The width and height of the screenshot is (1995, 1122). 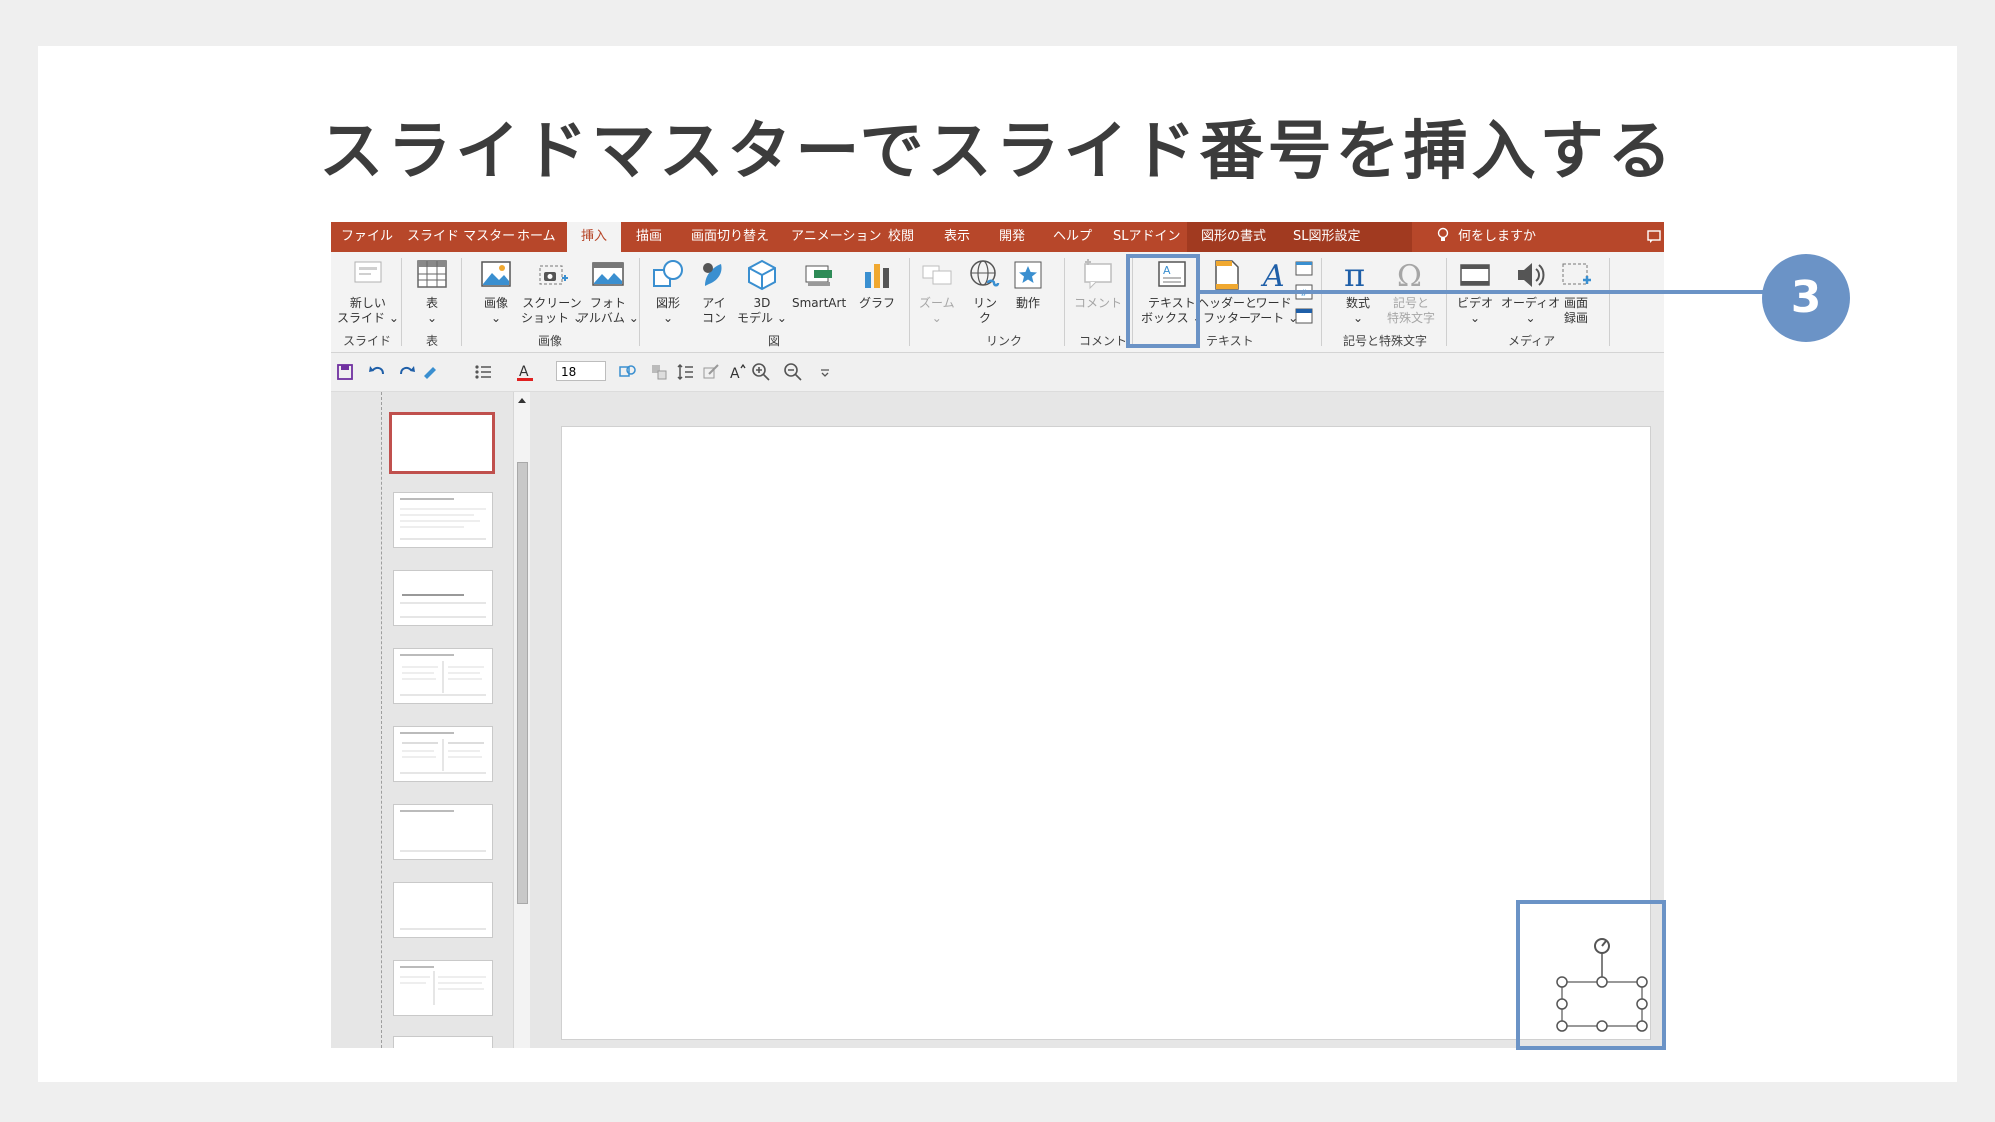 I want to click on undo-icon, so click(x=377, y=372).